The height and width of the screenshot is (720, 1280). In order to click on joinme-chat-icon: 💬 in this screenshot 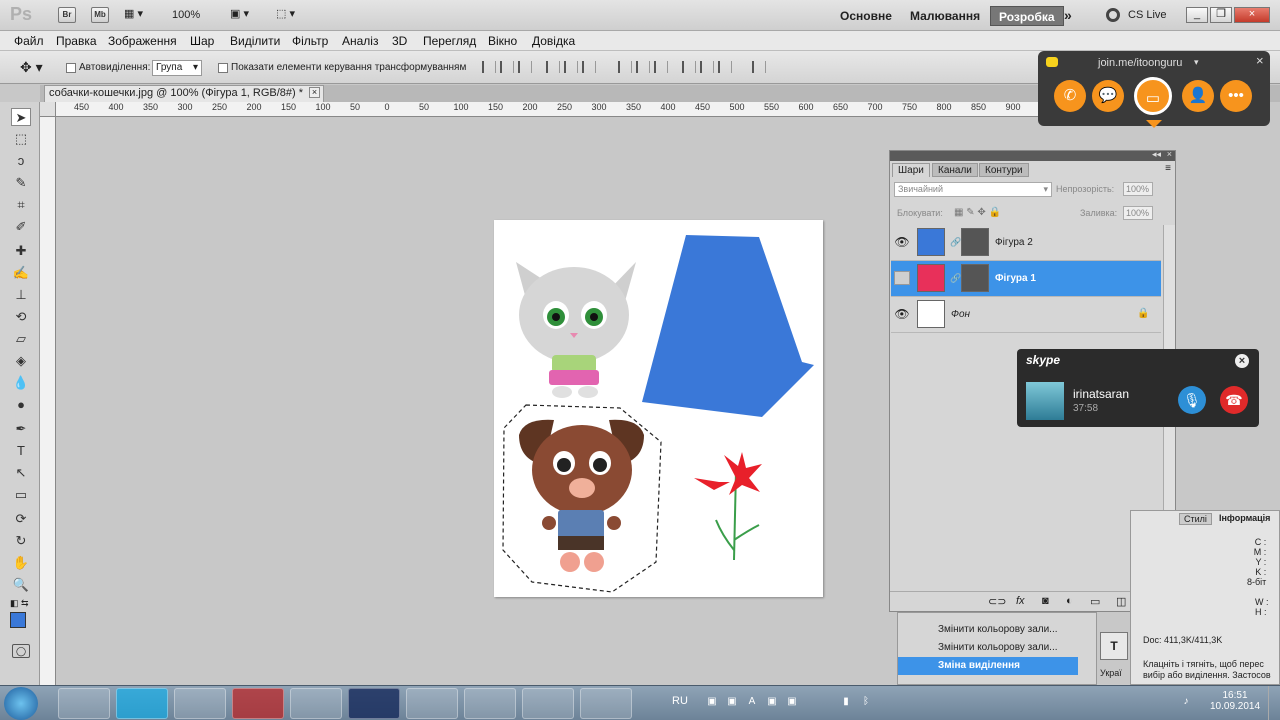, I will do `click(1108, 96)`.